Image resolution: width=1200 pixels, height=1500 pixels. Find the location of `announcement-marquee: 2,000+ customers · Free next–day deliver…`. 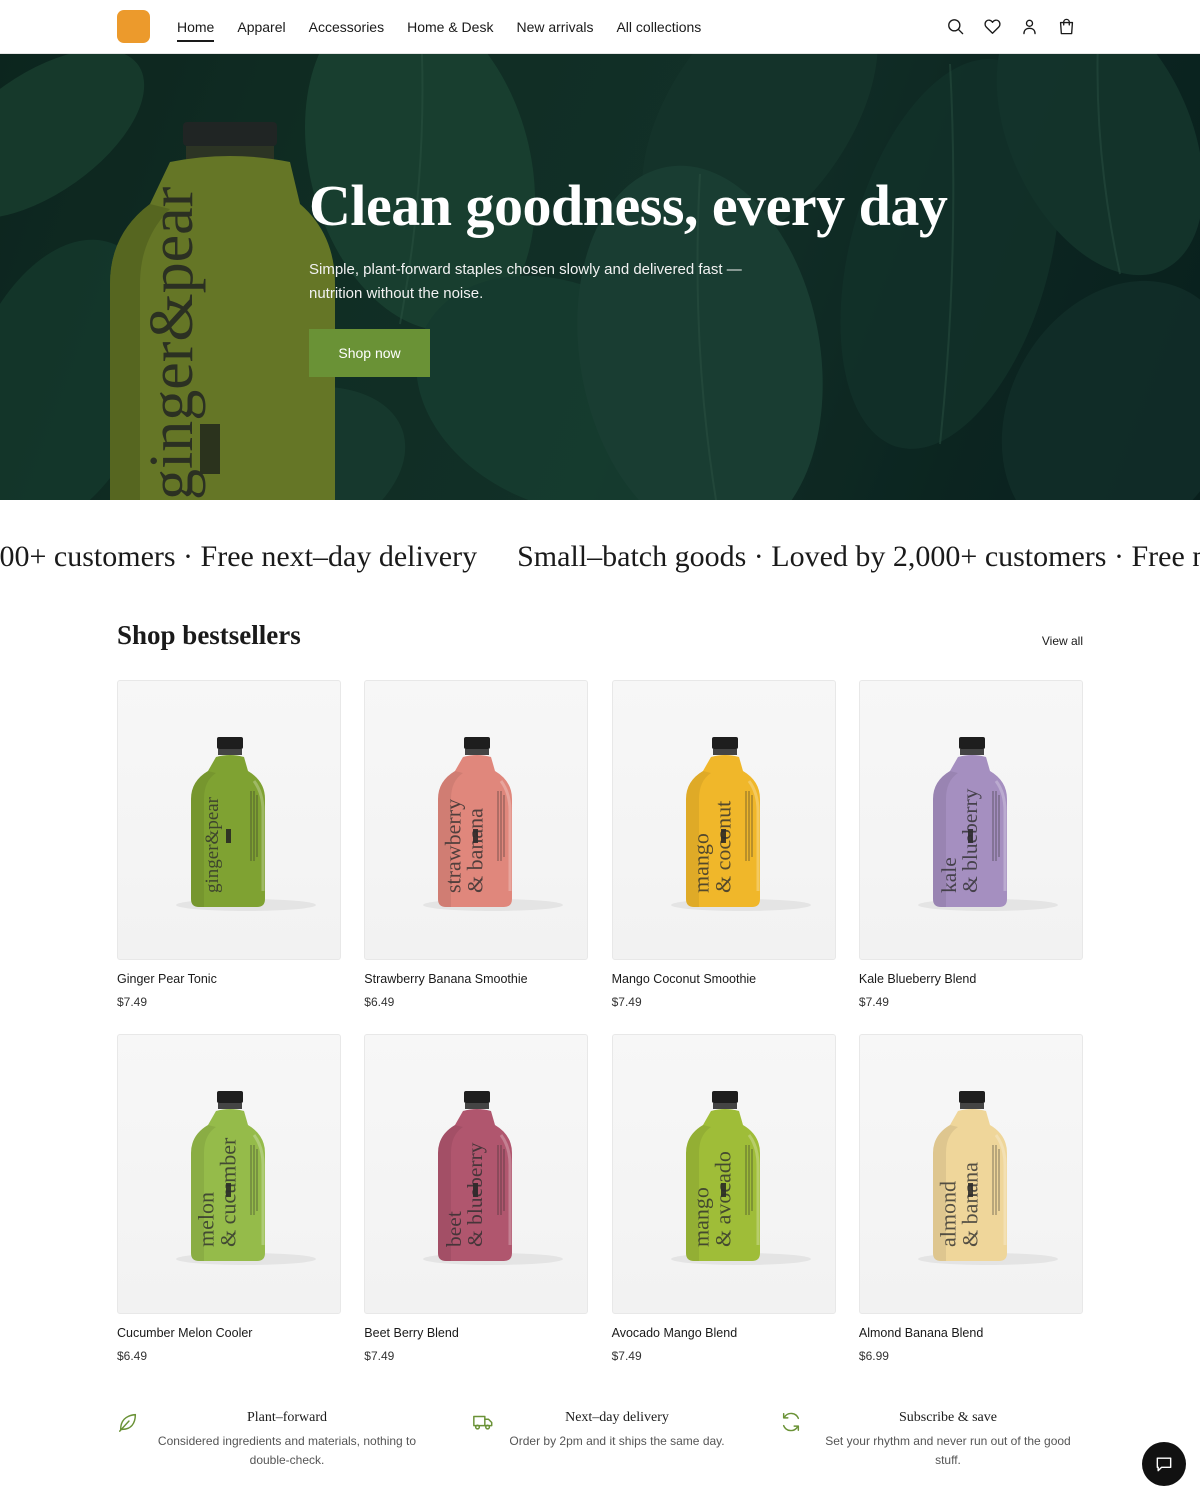

announcement-marquee: 2,000+ customers · Free next–day deliver… is located at coordinates (600, 562).